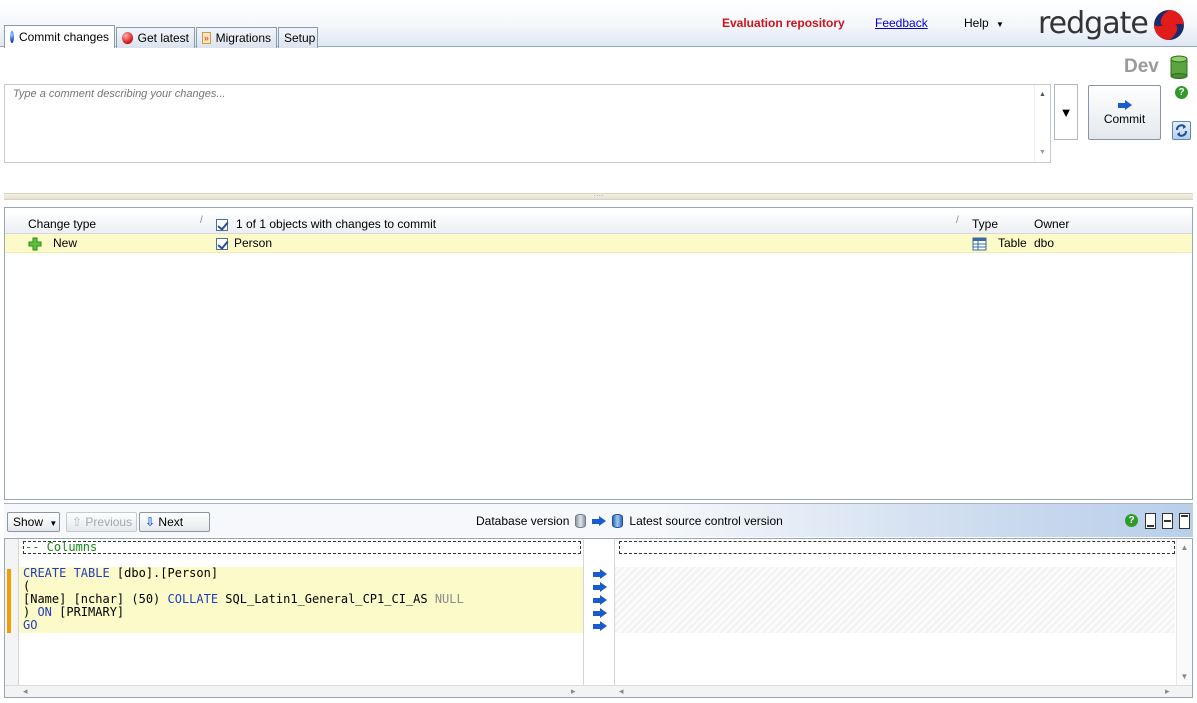 The image size is (1197, 703). I want to click on row-checkbox, so click(222, 243).